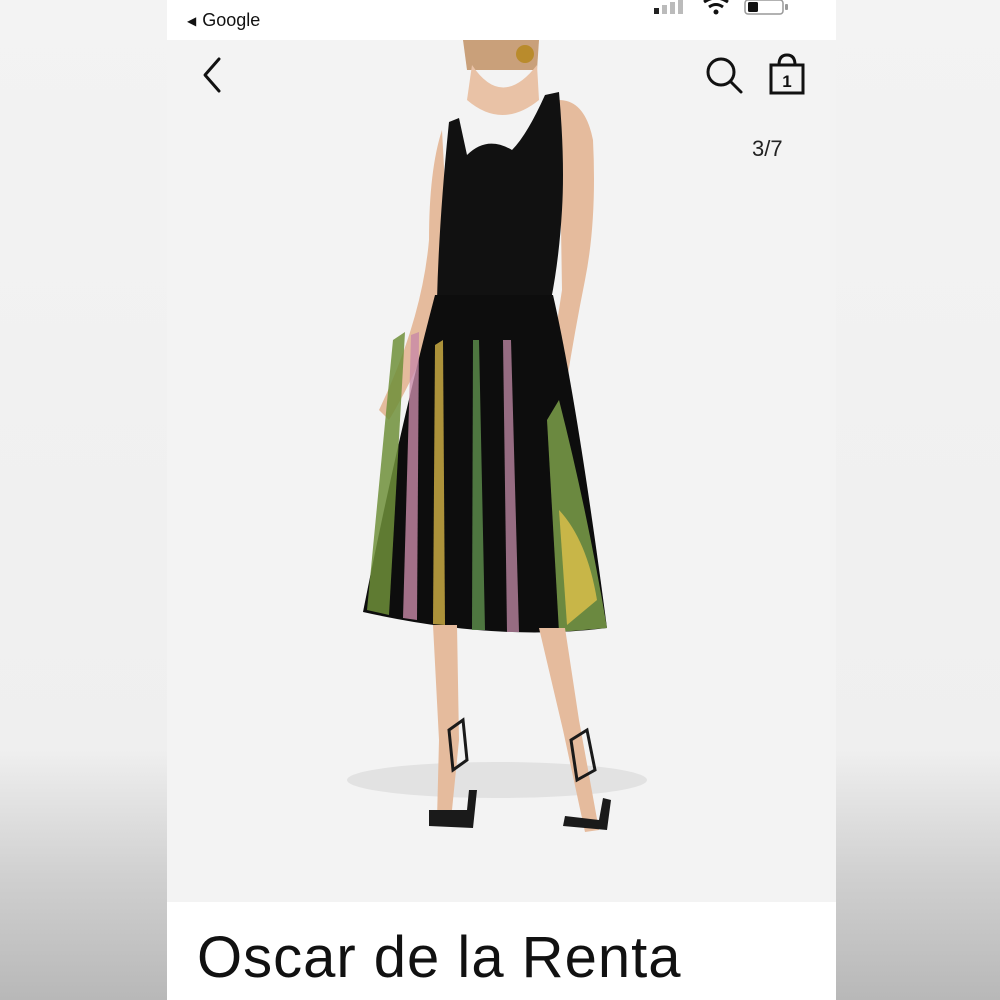 The image size is (1000, 1000). I want to click on status-bar: ◀ Google, so click(501, 20).